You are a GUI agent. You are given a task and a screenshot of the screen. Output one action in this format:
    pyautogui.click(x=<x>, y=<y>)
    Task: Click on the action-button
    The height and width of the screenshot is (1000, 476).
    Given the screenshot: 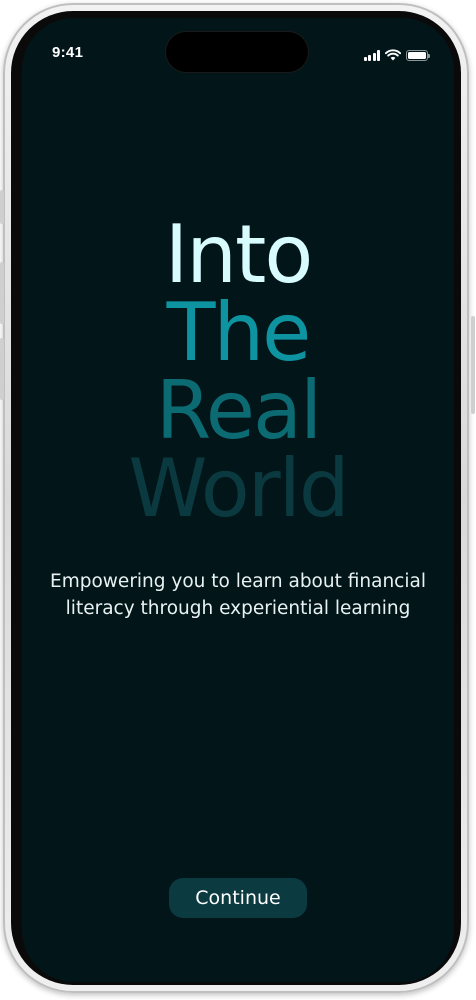 What is the action you would take?
    pyautogui.click(x=2, y=207)
    